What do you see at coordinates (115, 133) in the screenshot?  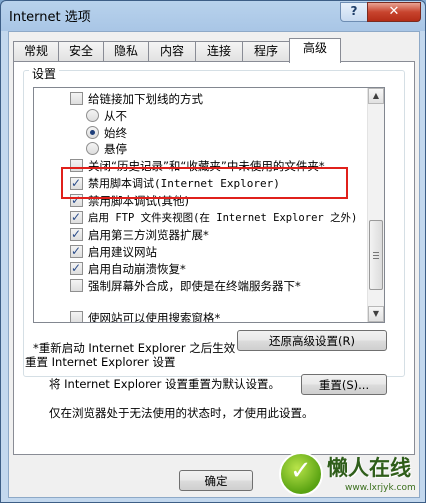 I see `list-item-label: 始终` at bounding box center [115, 133].